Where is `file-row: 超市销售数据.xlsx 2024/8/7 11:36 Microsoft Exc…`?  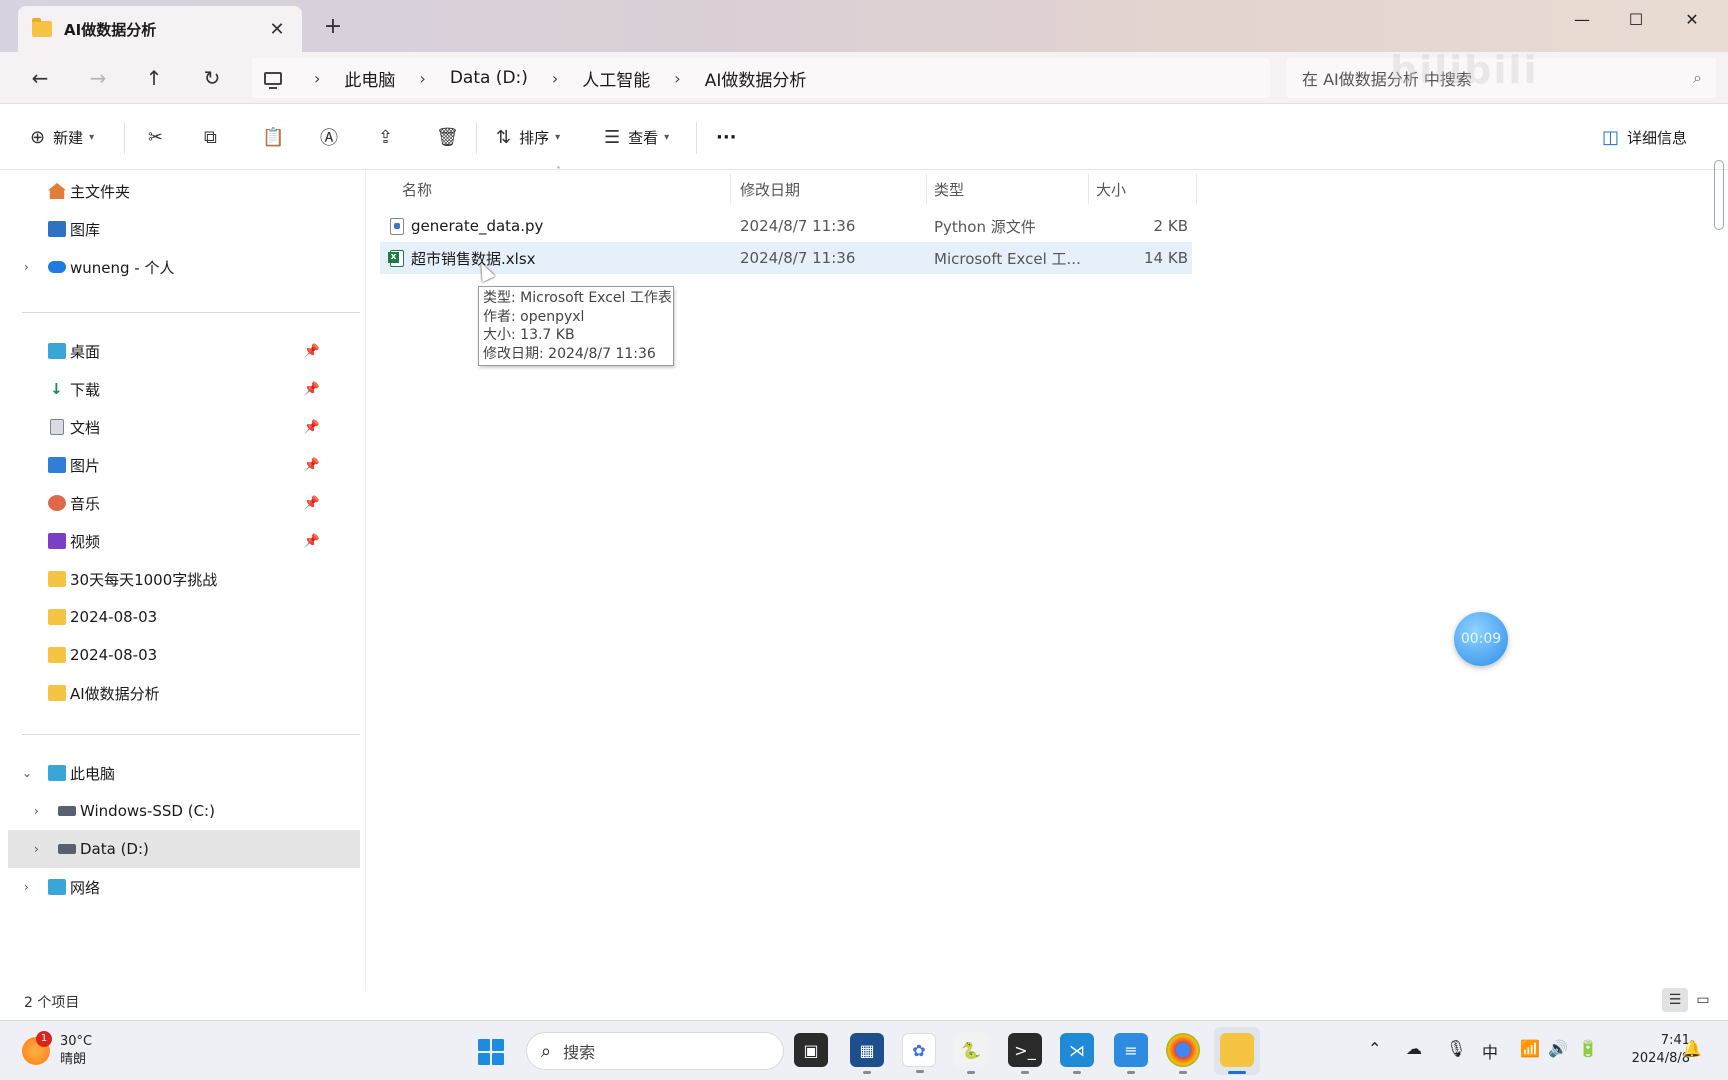
file-row: 超市销售数据.xlsx 2024/8/7 11:36 Microsoft Exc… is located at coordinates (786, 258).